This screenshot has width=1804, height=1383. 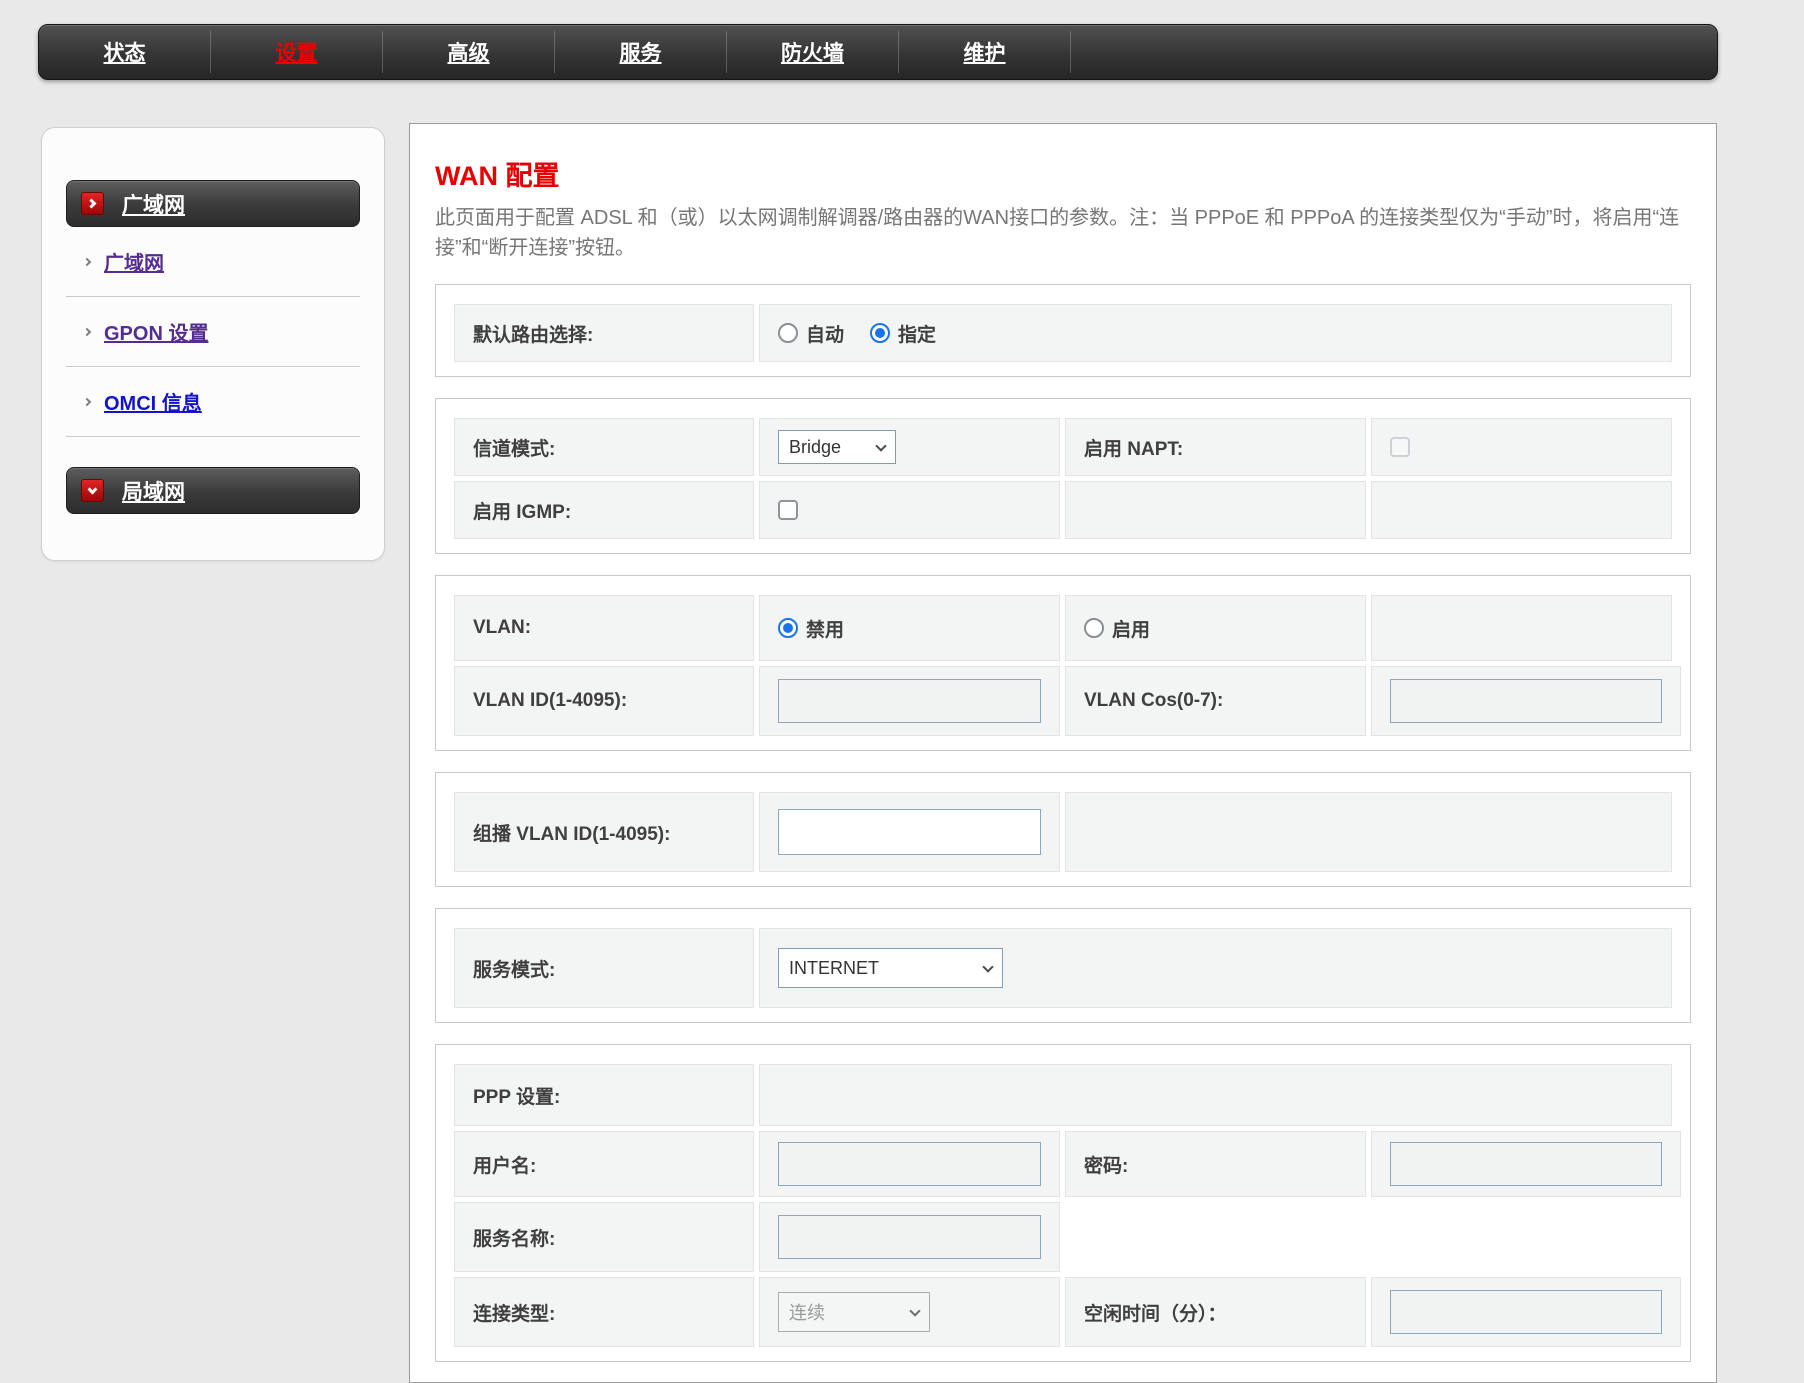 I want to click on radio-vlan-disable-label: 禁用, so click(x=825, y=630).